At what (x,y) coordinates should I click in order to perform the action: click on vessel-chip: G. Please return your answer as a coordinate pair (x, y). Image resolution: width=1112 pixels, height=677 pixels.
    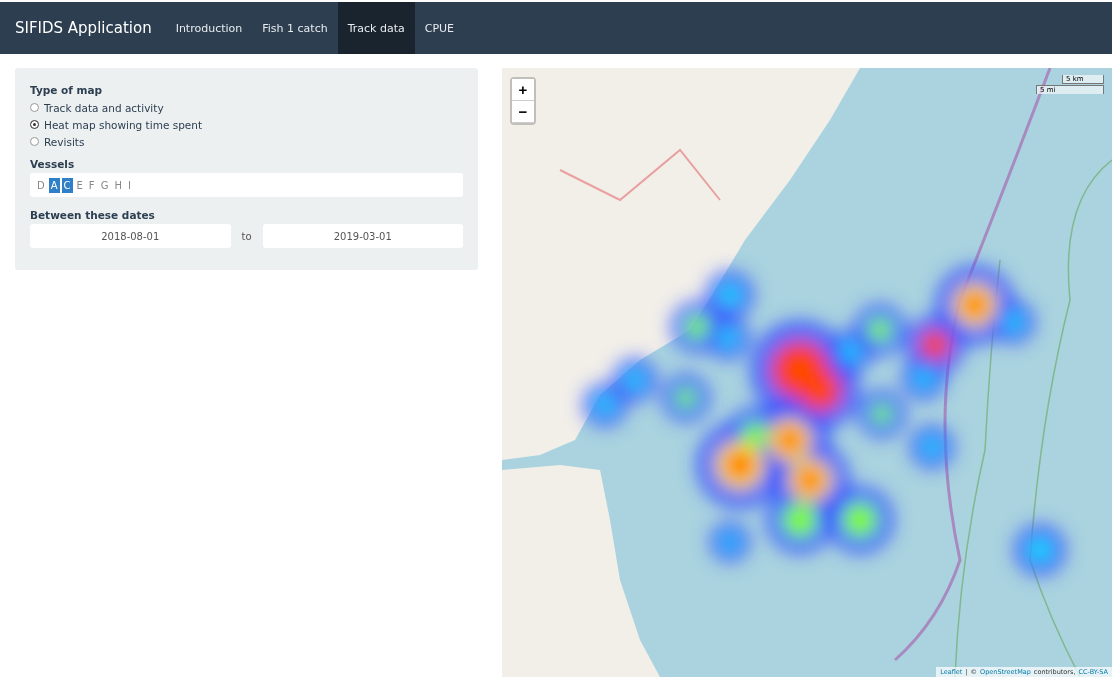
    Looking at the image, I should click on (104, 185).